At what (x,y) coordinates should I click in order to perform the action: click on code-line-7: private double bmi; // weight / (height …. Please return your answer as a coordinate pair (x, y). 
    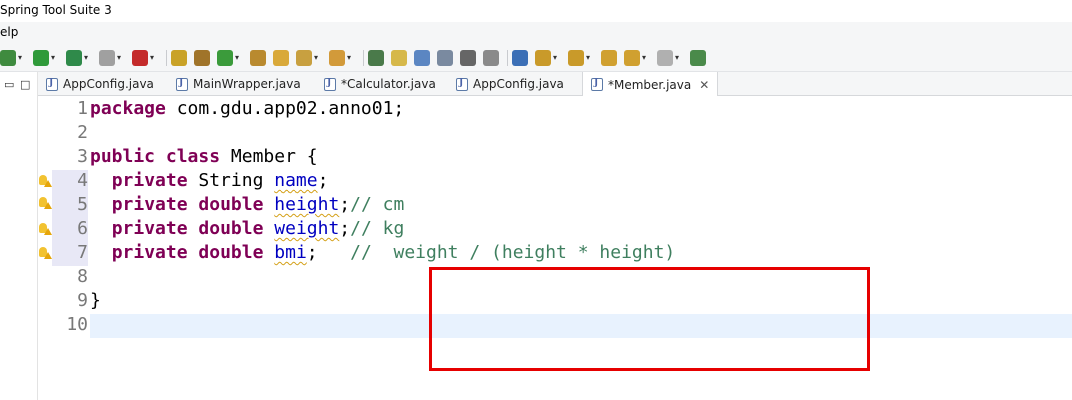
    Looking at the image, I should click on (393, 252).